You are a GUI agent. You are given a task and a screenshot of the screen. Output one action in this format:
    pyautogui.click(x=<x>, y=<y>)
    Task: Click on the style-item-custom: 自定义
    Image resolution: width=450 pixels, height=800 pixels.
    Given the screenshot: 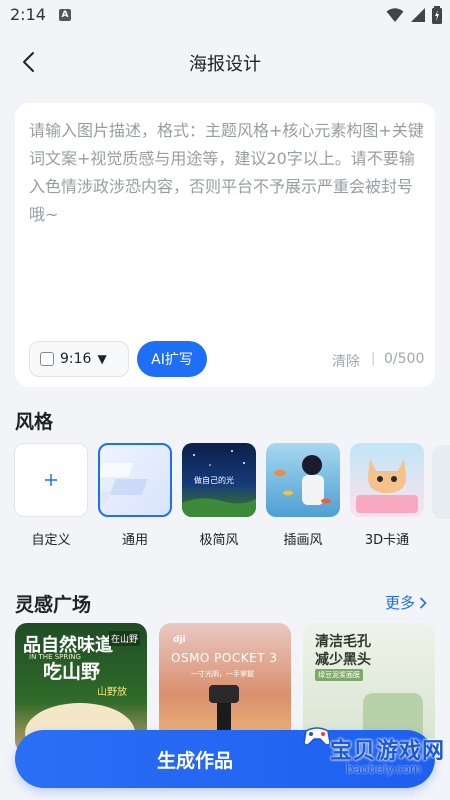 What is the action you would take?
    pyautogui.click(x=51, y=495)
    